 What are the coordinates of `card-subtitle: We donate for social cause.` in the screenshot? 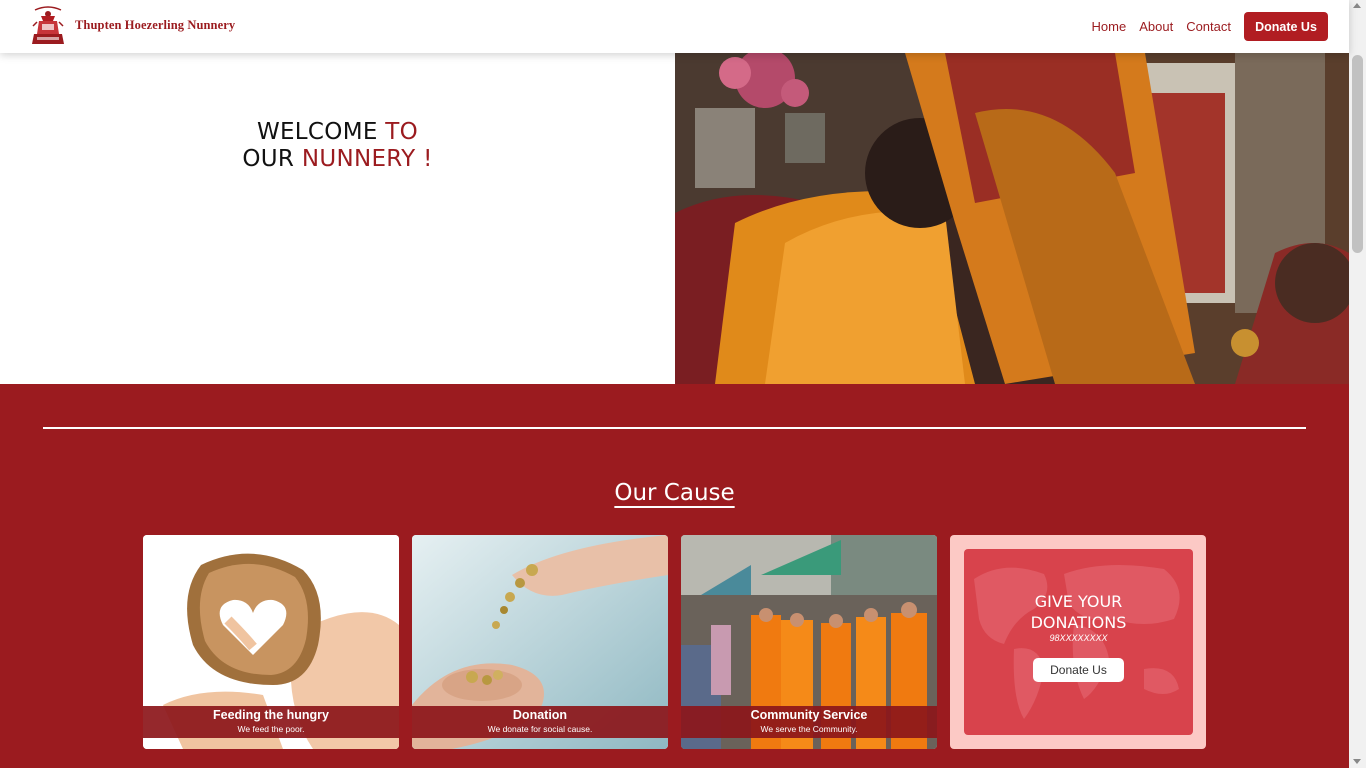 It's located at (540, 729).